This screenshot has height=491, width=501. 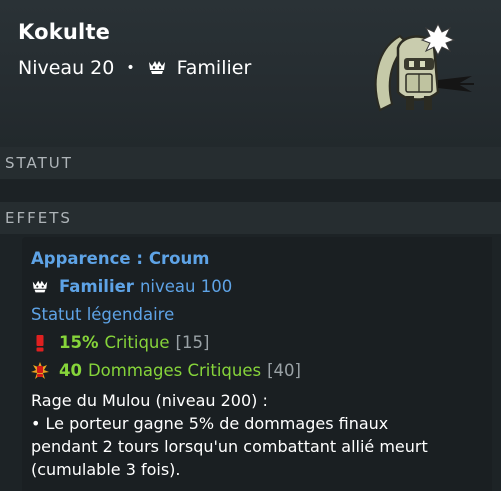 What do you see at coordinates (149, 400) in the screenshot?
I see `rage-title: Rage du Mulou (niveau 200) :` at bounding box center [149, 400].